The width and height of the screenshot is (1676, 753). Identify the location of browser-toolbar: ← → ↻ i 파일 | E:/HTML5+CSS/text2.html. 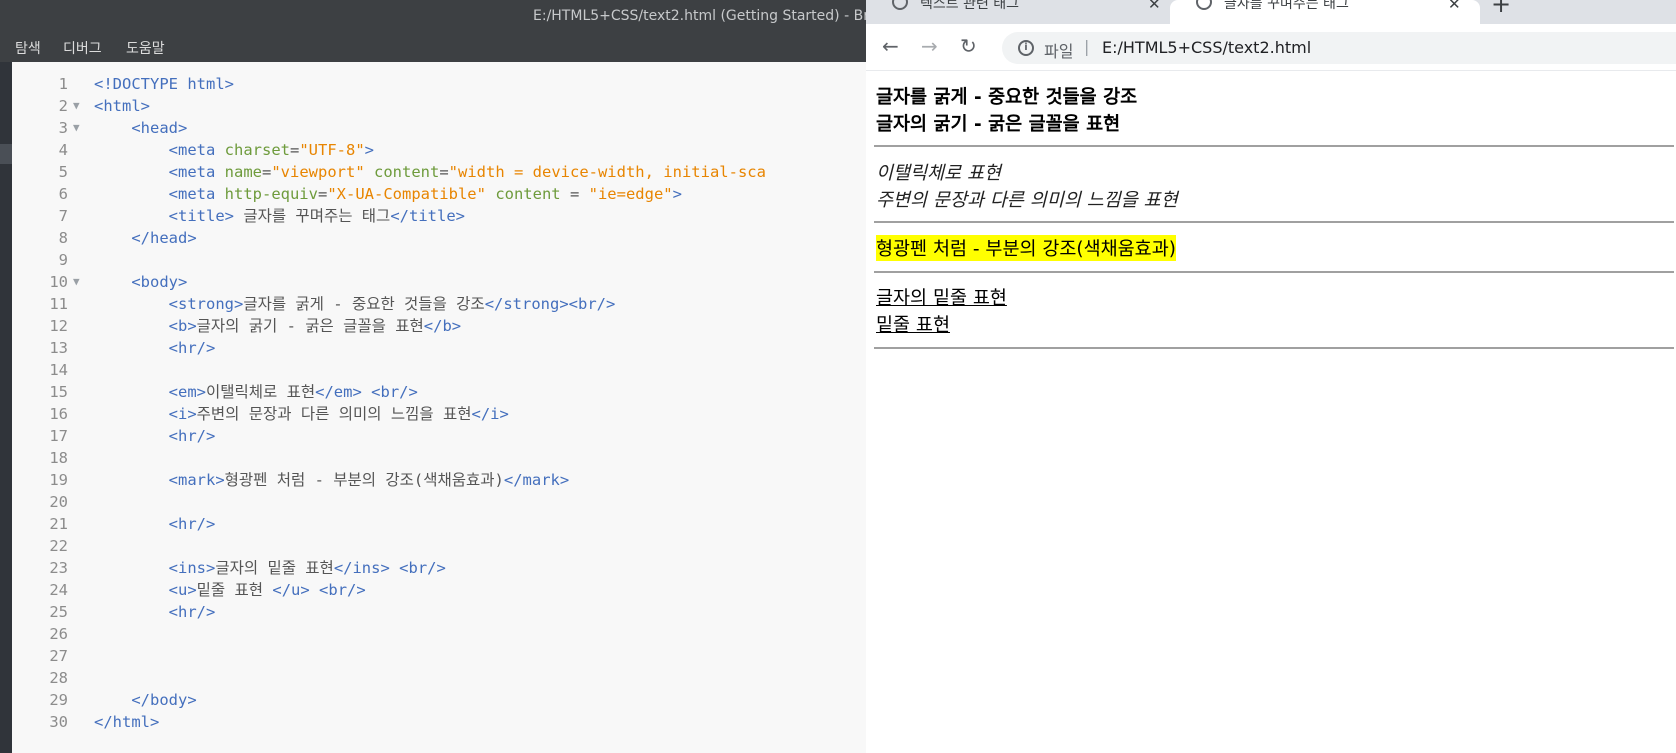
(1271, 47).